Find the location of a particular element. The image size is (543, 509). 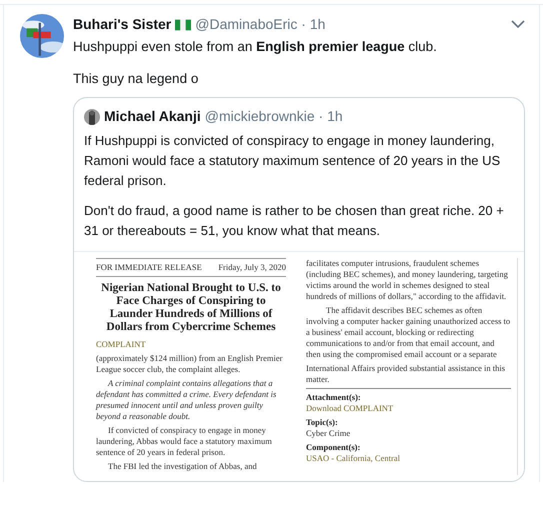

author-name: Michael Akanji is located at coordinates (152, 116).